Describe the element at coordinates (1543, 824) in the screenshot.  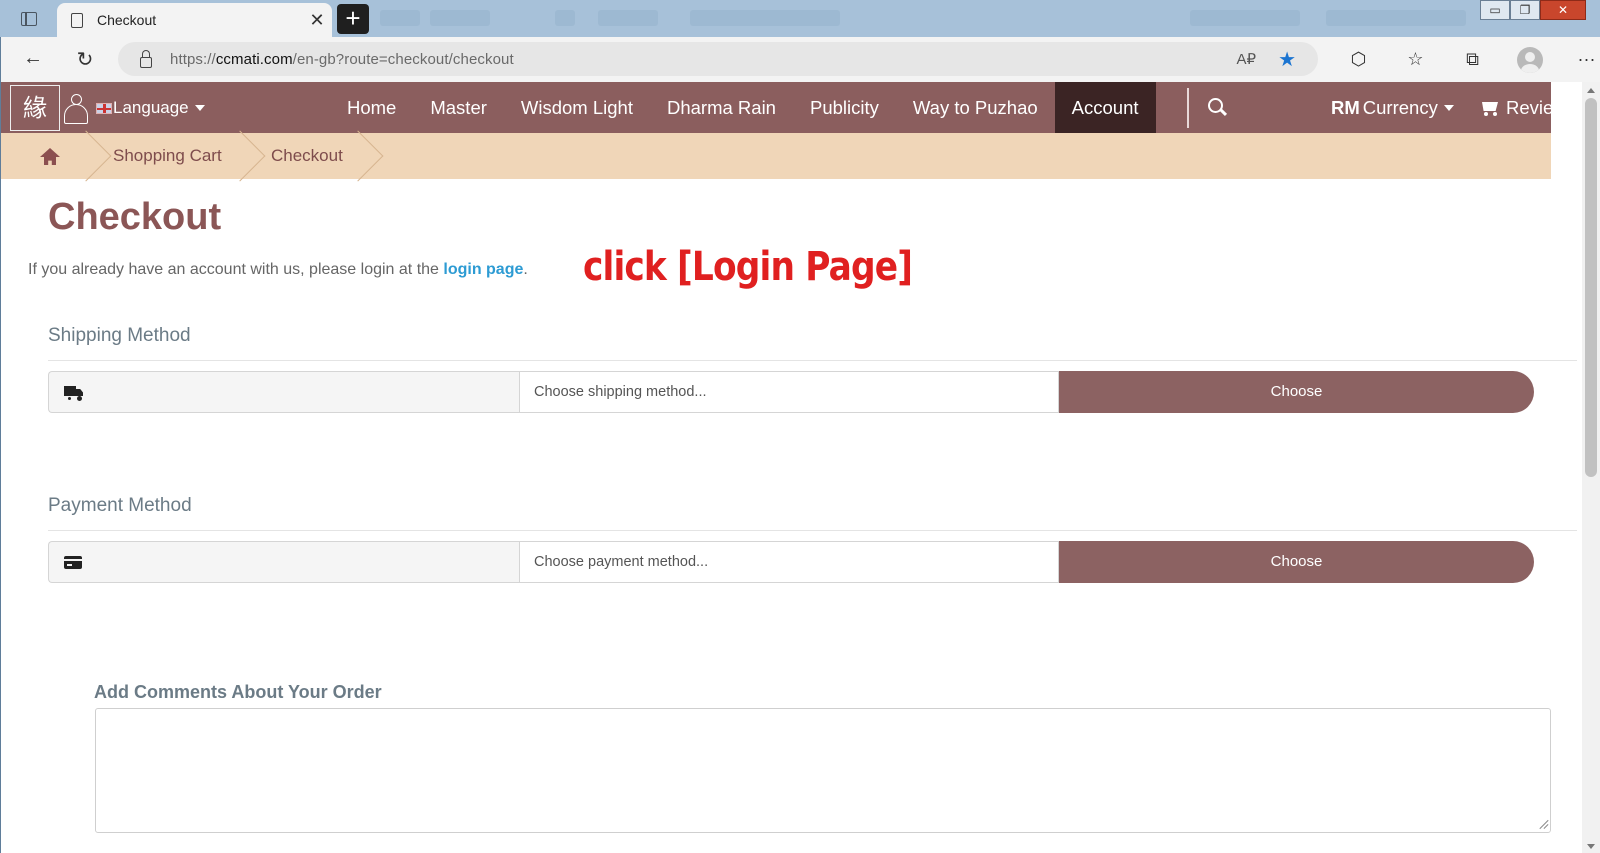
I see `resize-grip-icon` at that location.